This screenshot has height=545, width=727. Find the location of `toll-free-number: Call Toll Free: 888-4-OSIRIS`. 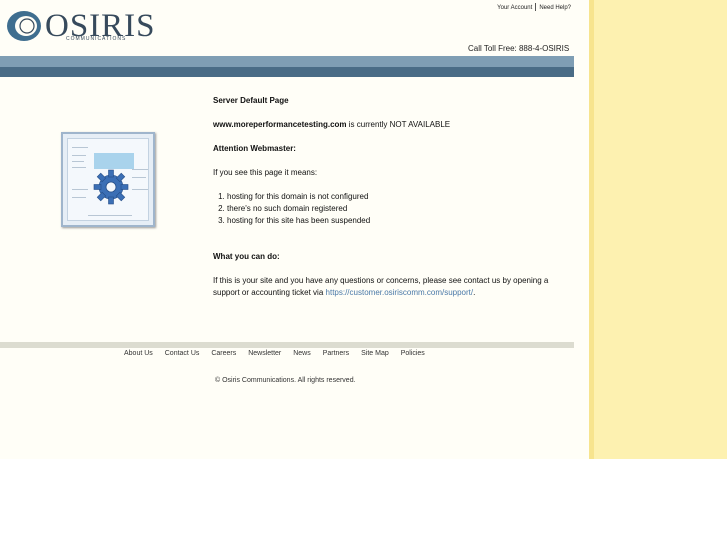

toll-free-number: Call Toll Free: 888-4-OSIRIS is located at coordinates (519, 48).